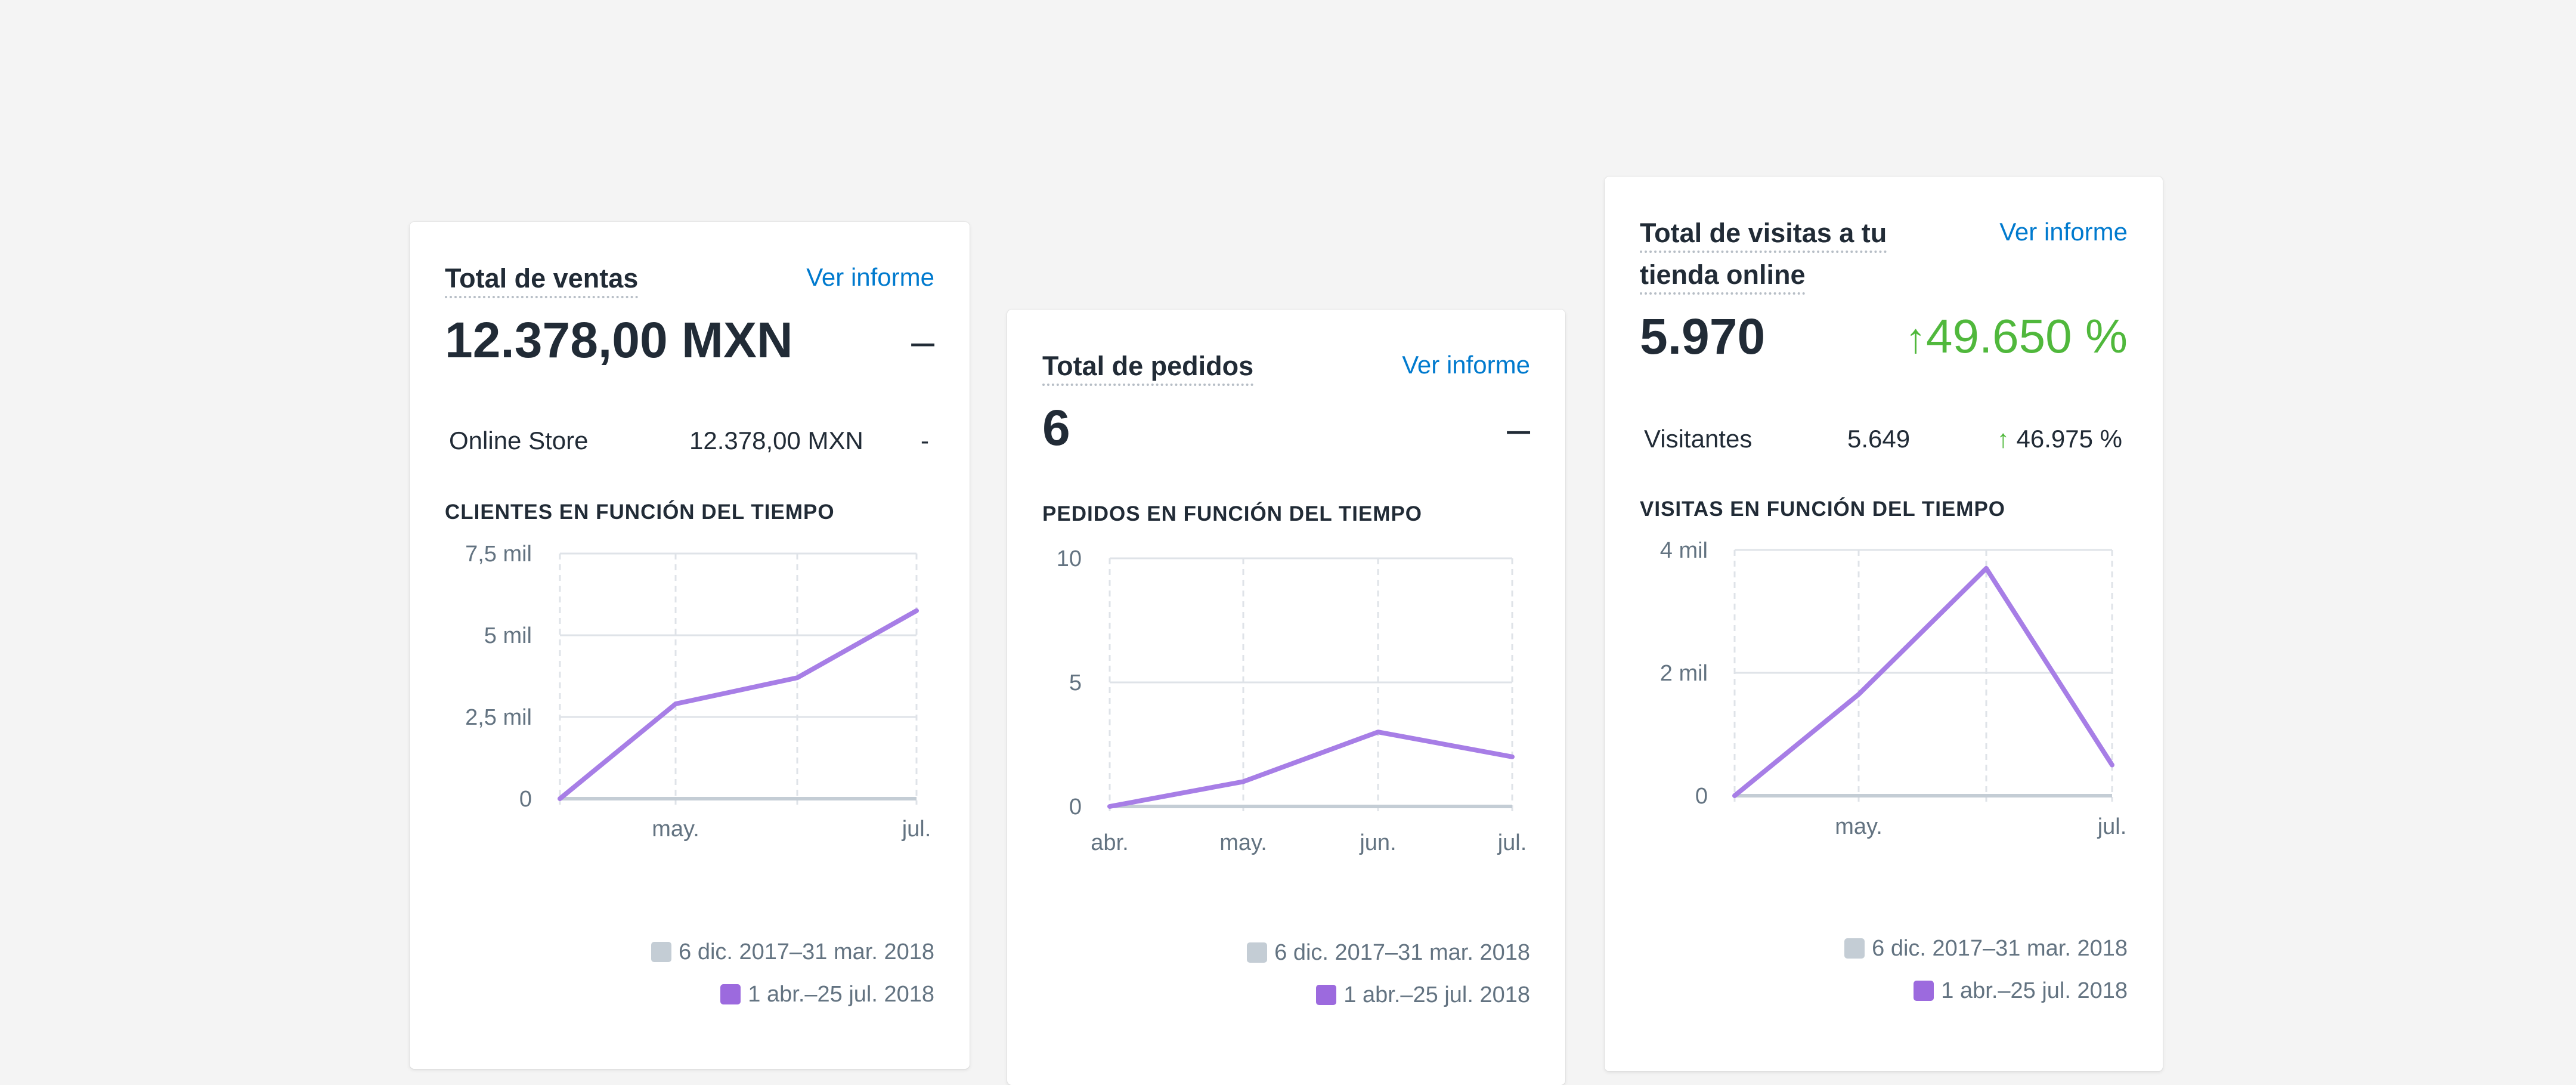 This screenshot has height=1085, width=2576. What do you see at coordinates (1109, 843) in the screenshot?
I see `x-tick-label: abr.` at bounding box center [1109, 843].